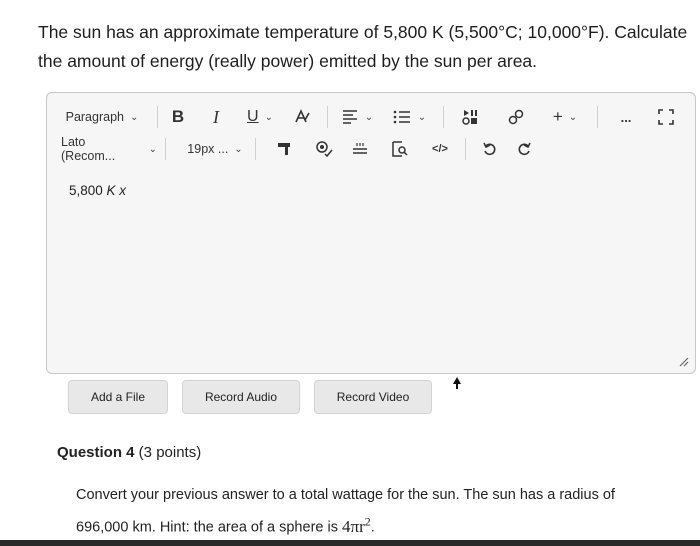  I want to click on screen-bottom-edge, so click(350, 543).